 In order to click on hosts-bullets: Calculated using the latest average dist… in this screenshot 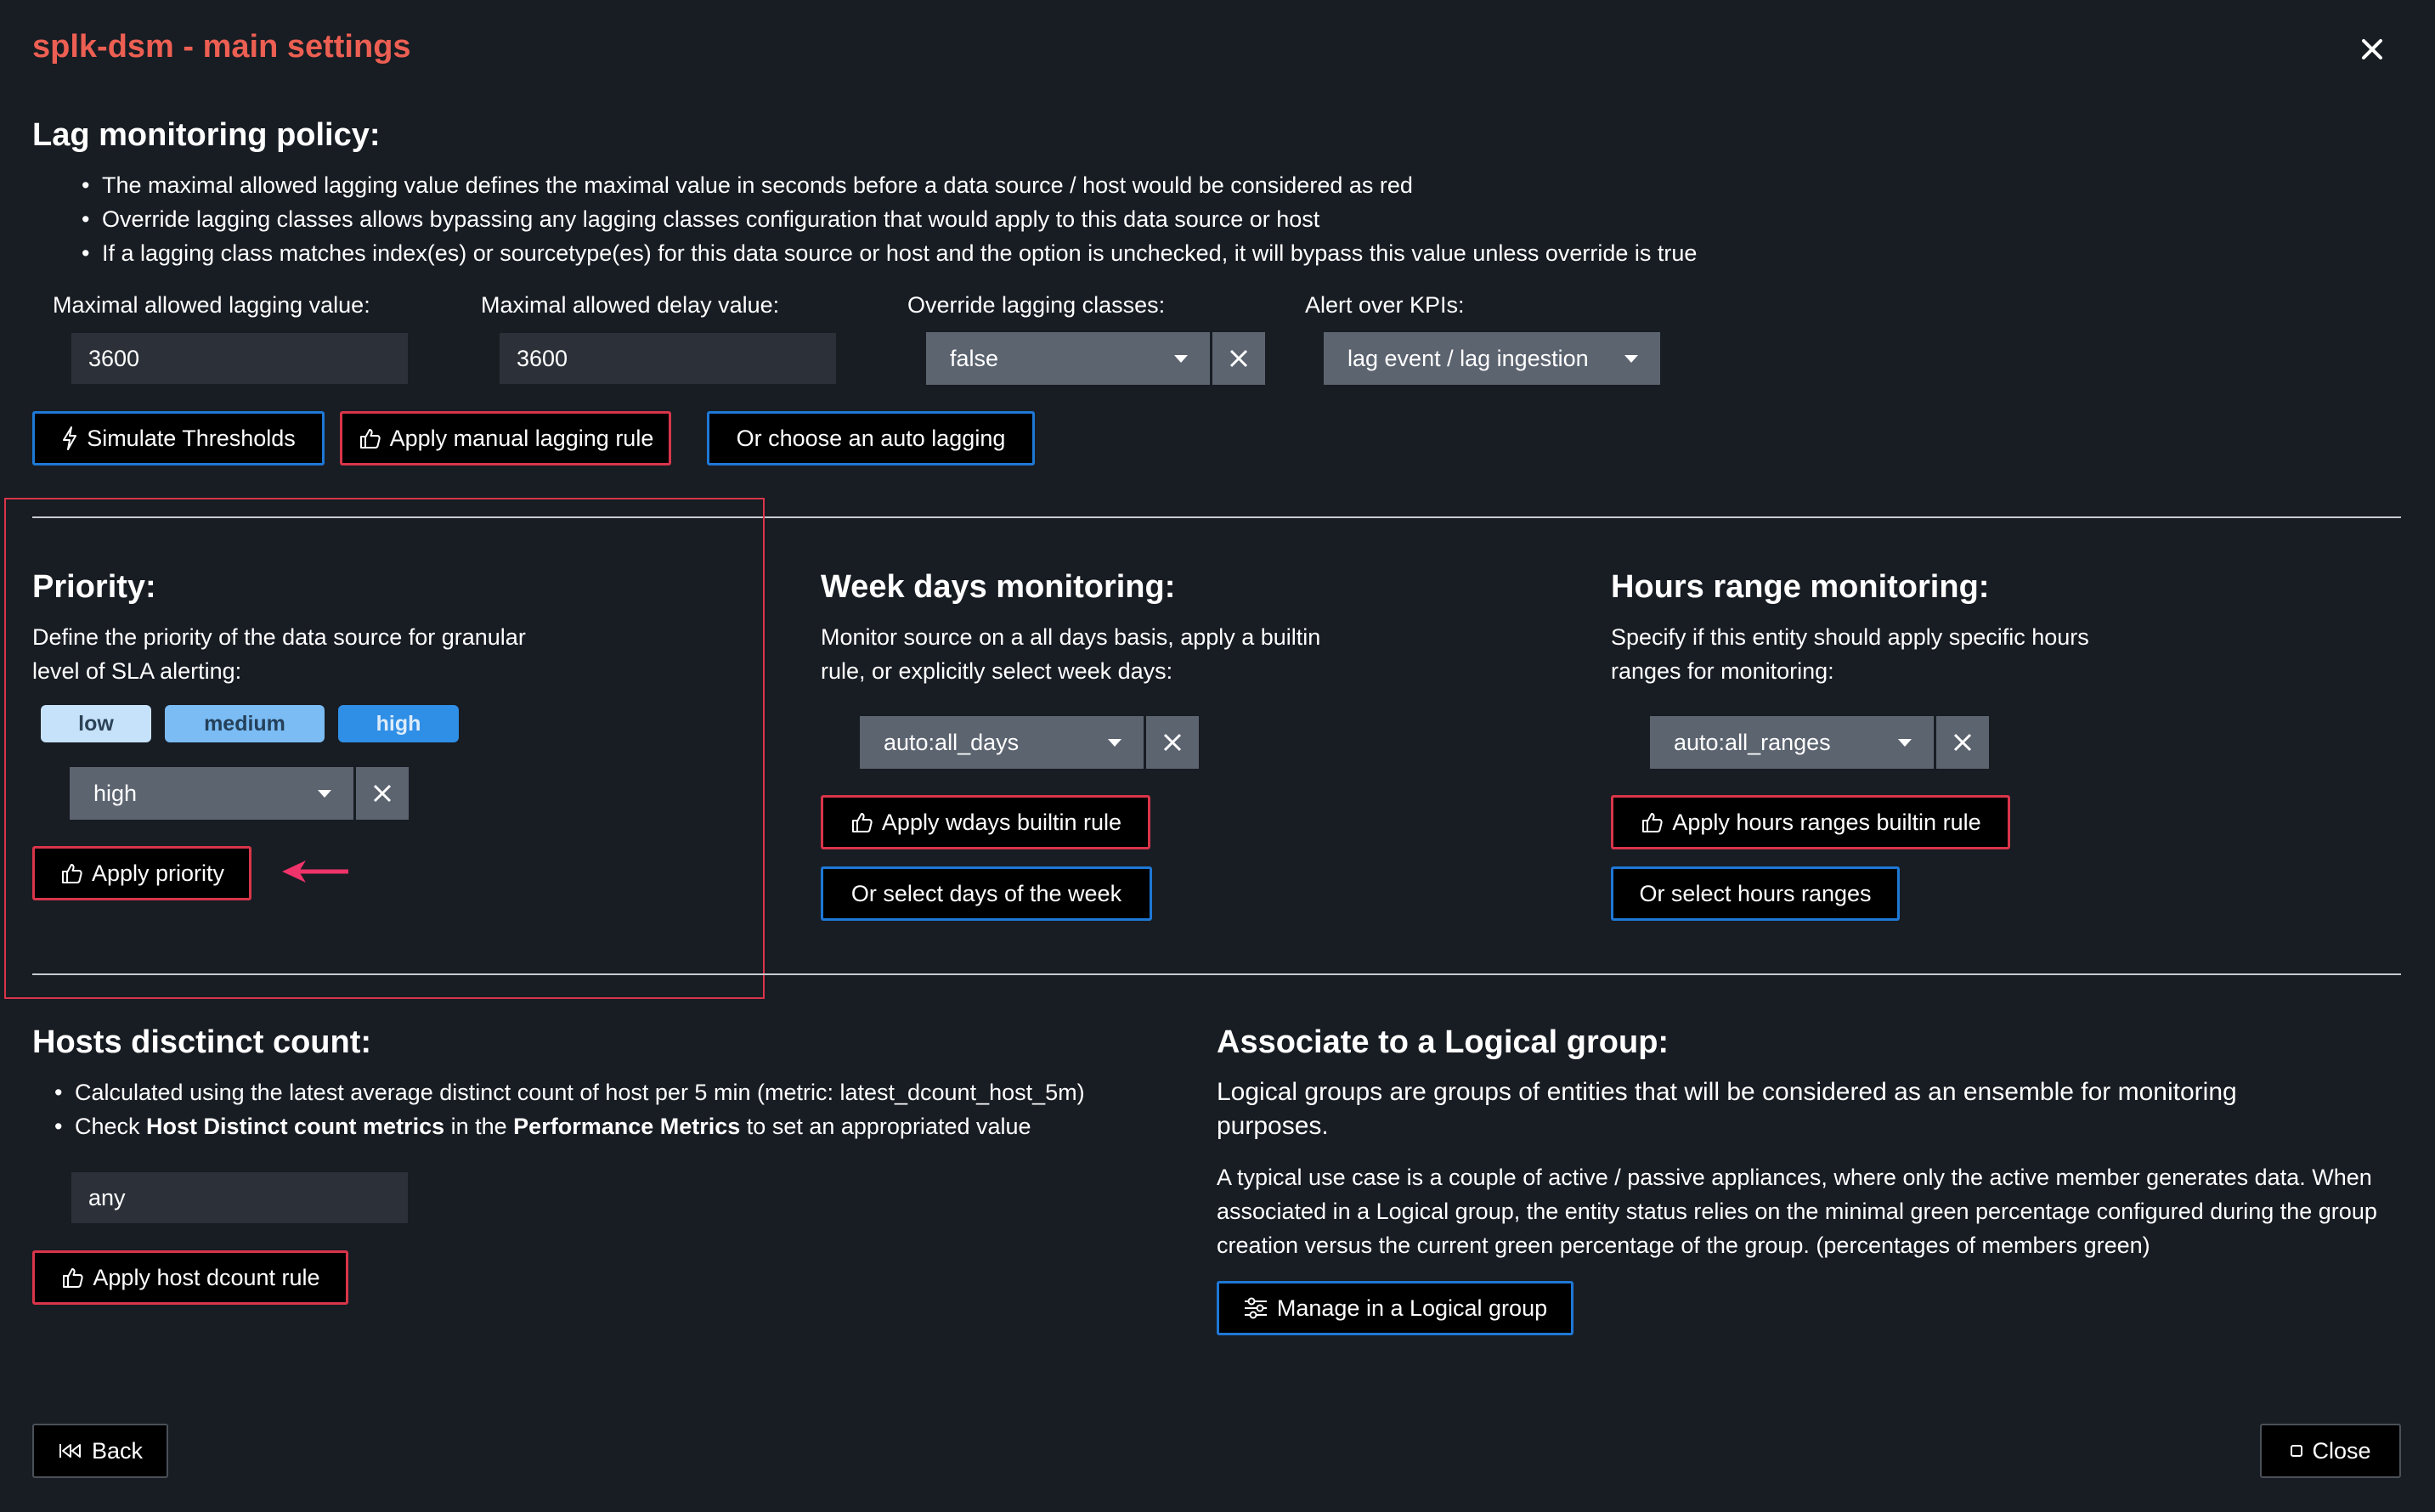, I will do `click(637, 1109)`.